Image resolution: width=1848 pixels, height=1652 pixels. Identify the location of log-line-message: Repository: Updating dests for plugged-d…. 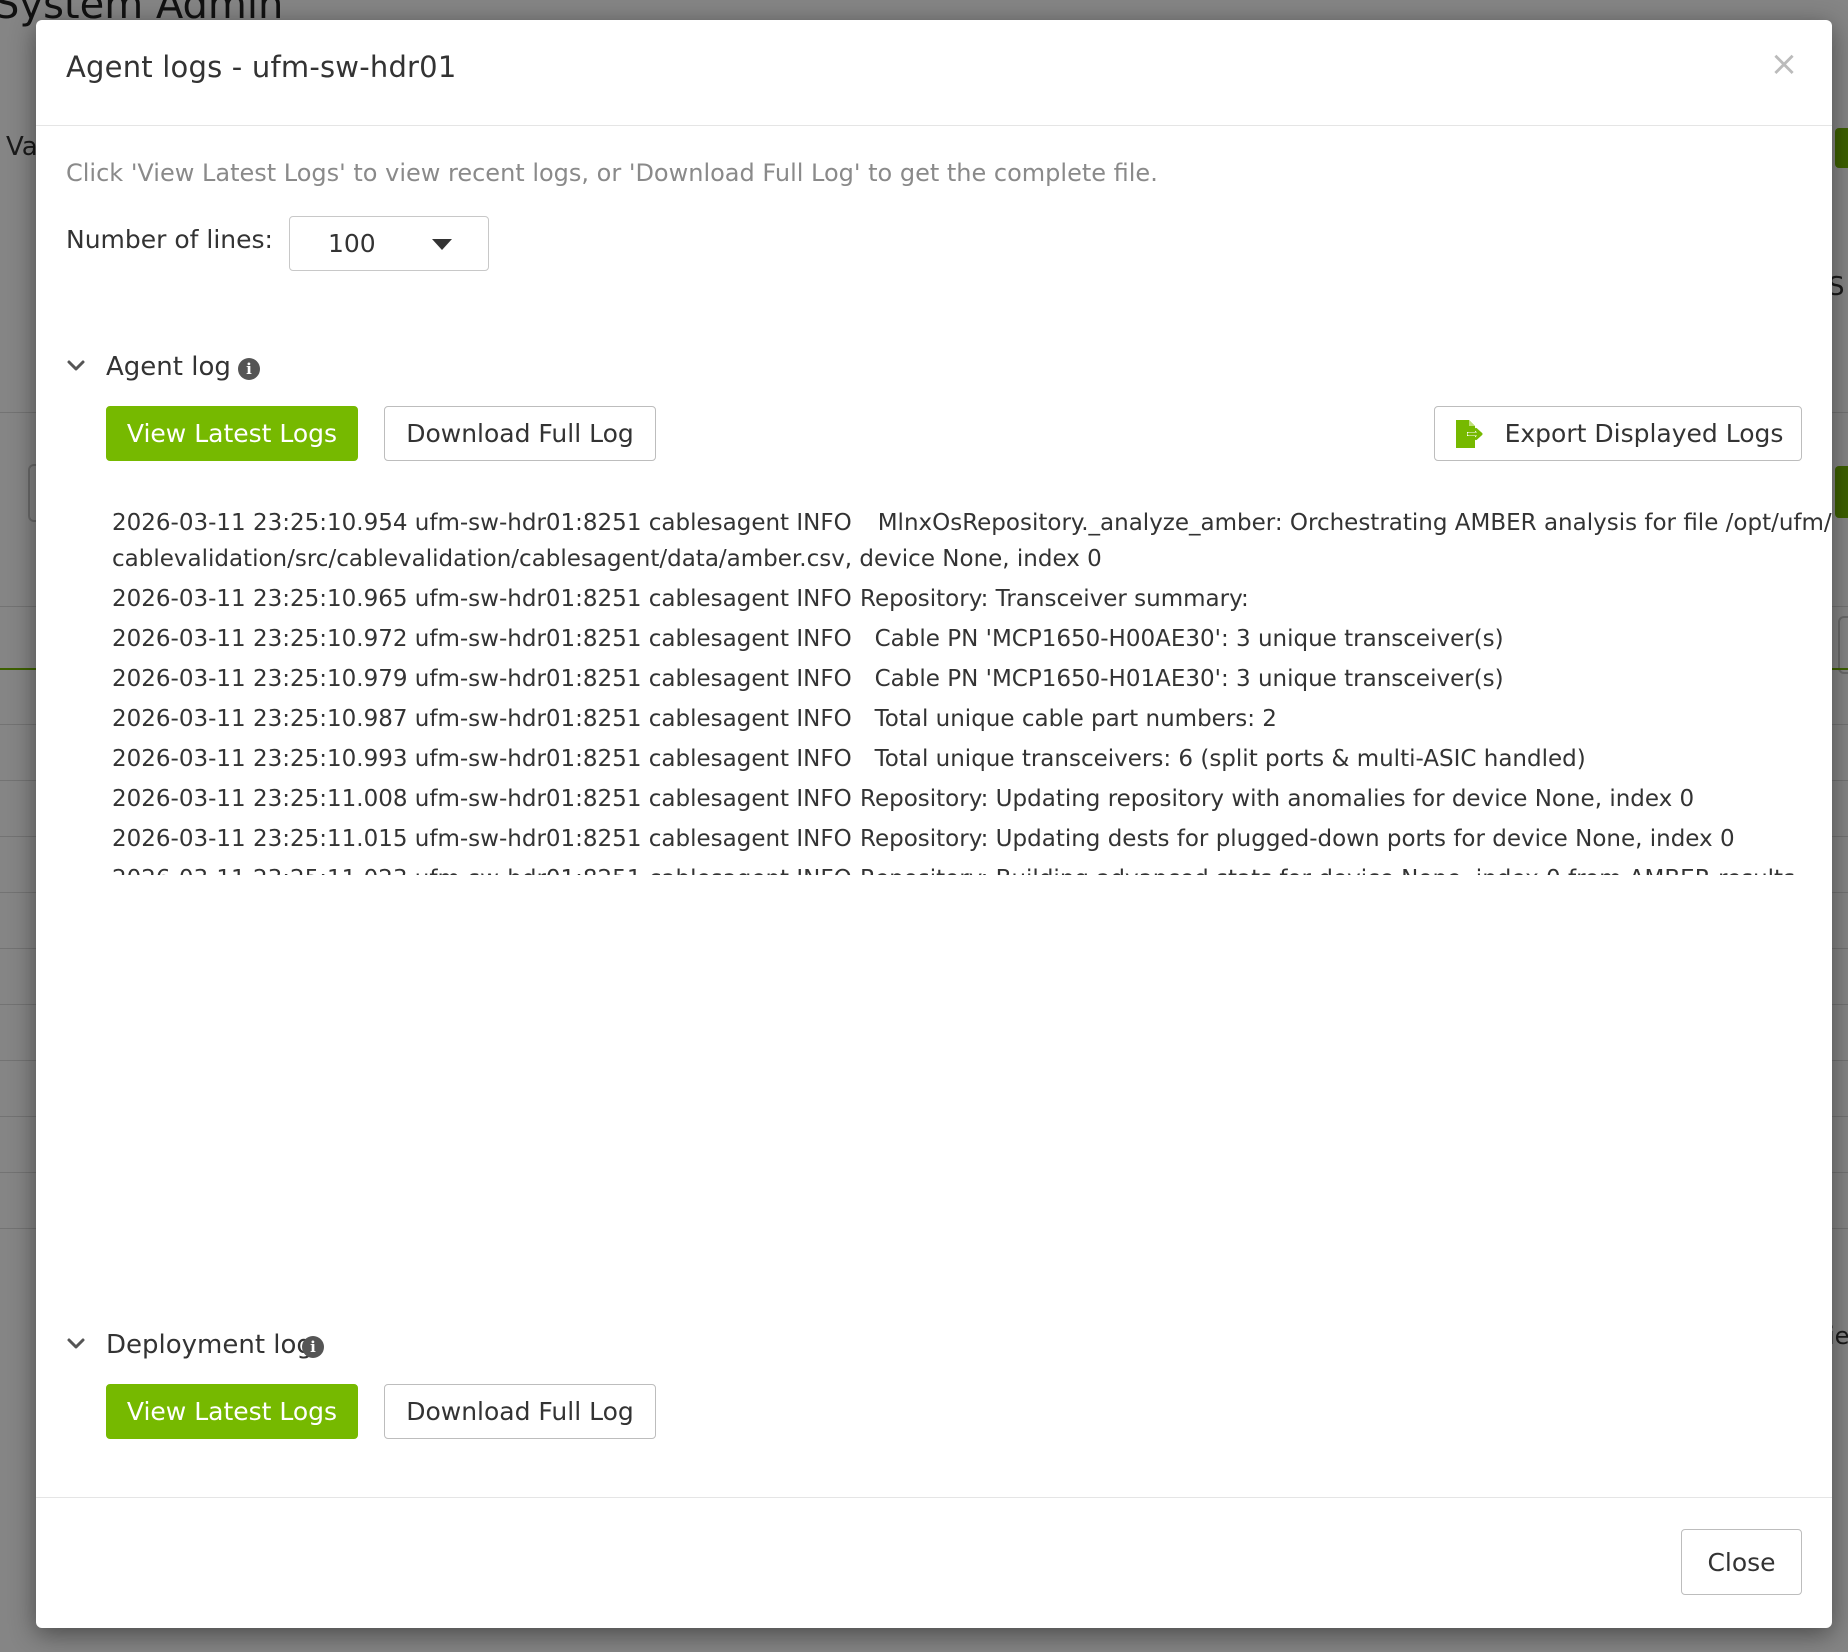
(1297, 839).